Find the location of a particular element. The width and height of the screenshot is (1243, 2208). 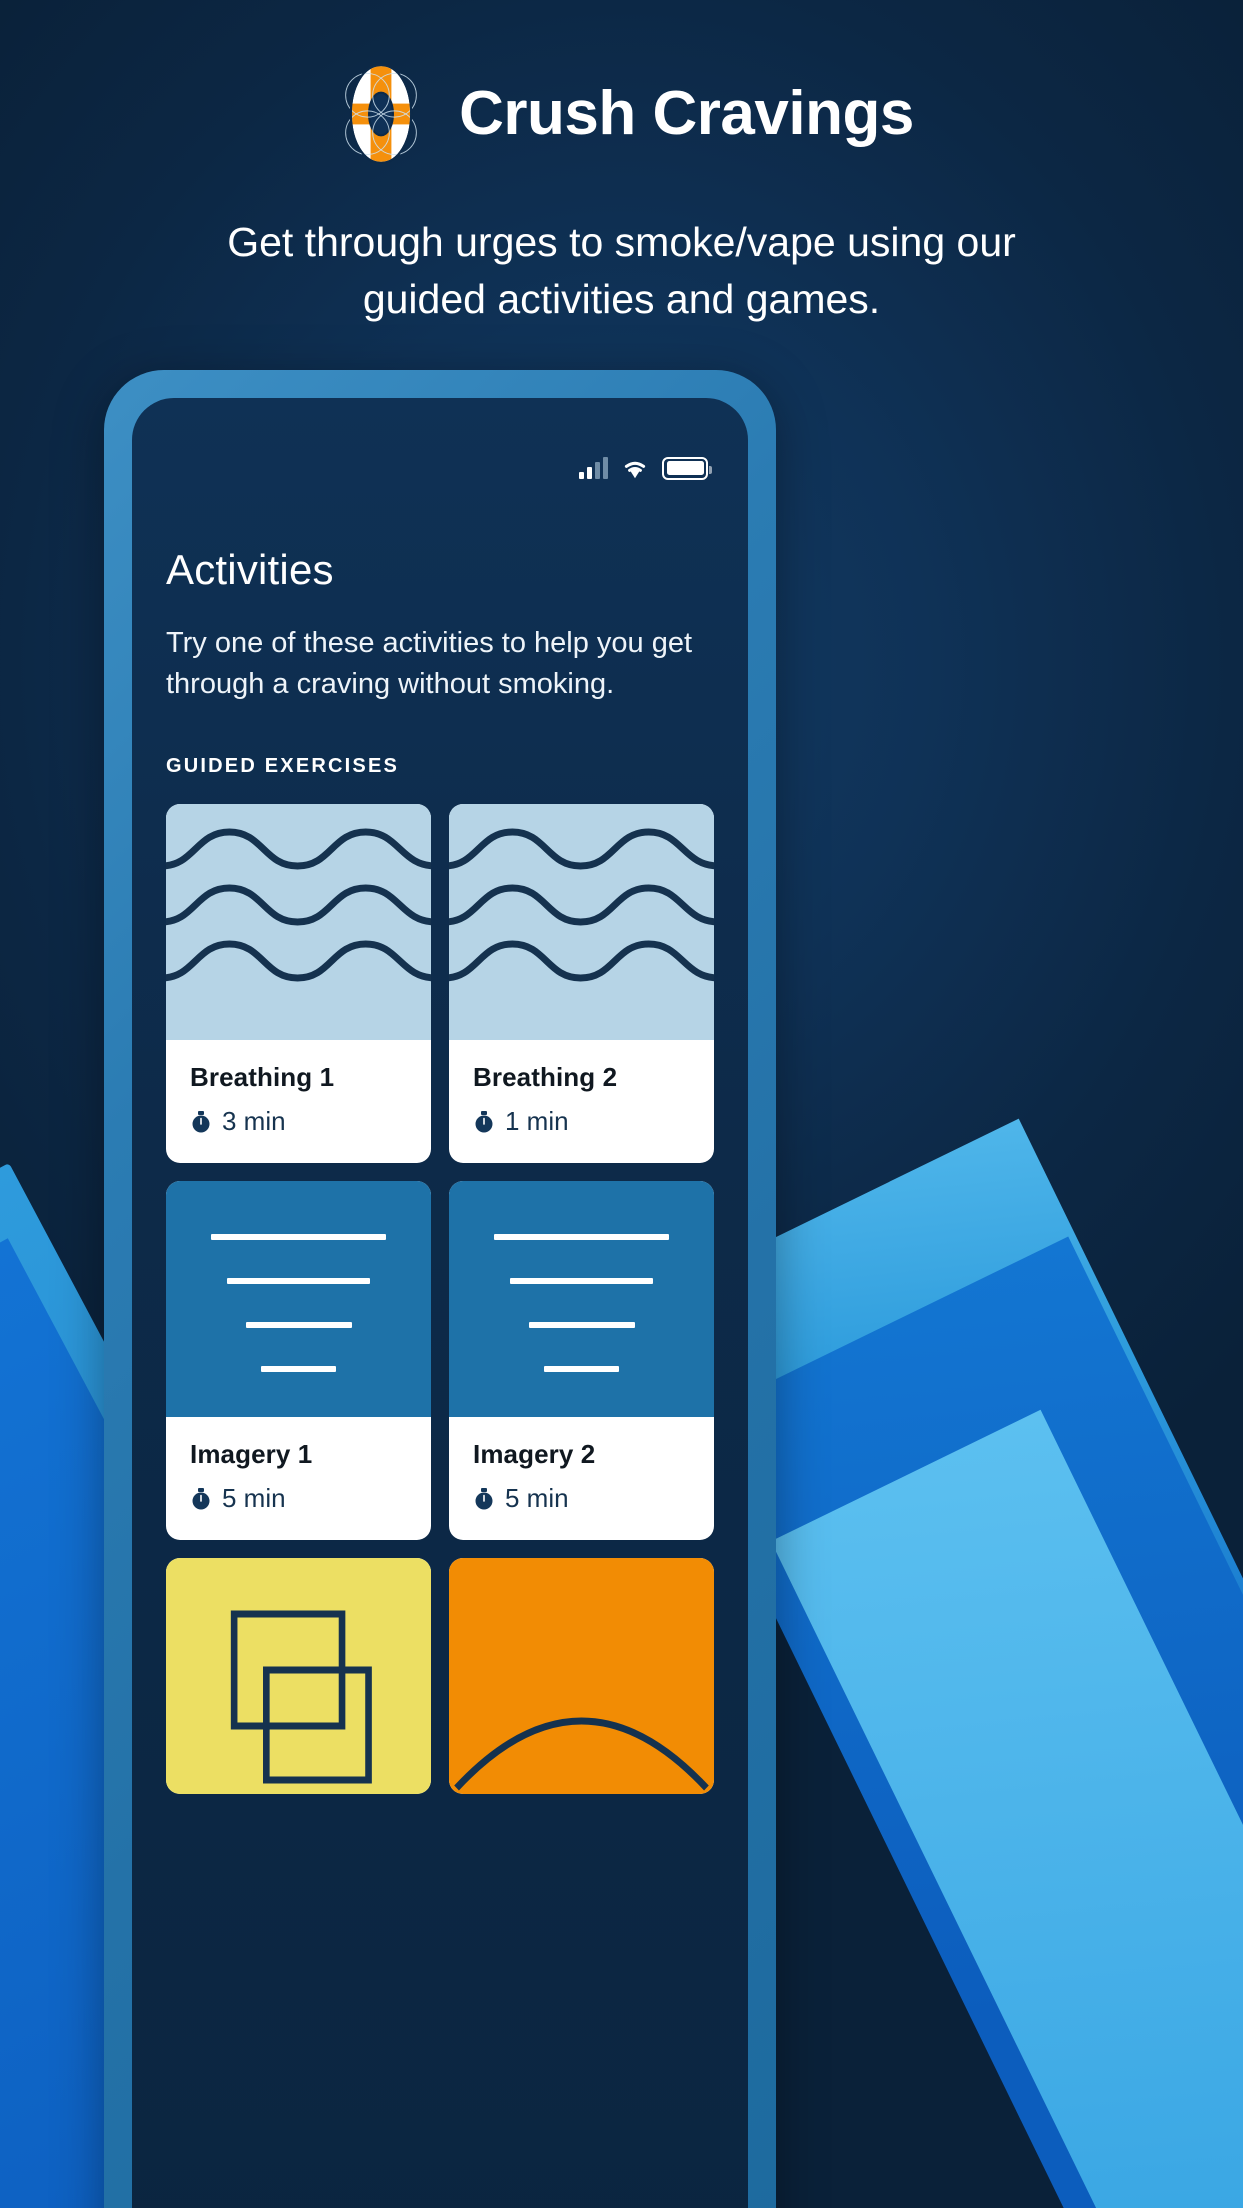

card-duration-text: 1 min is located at coordinates (537, 1121).